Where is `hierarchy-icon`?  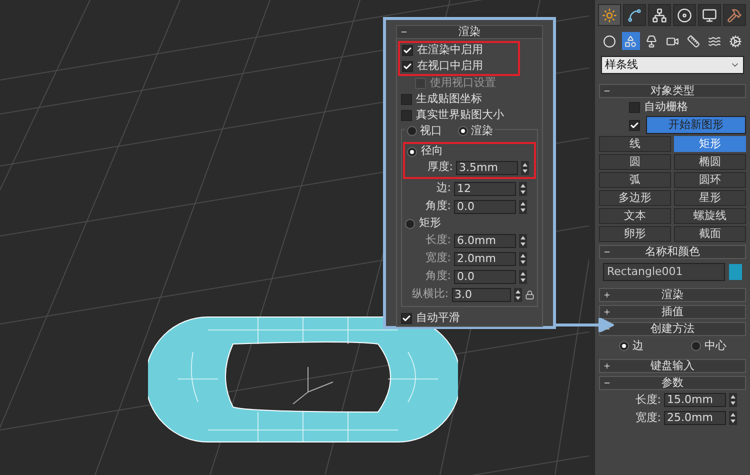
hierarchy-icon is located at coordinates (659, 15).